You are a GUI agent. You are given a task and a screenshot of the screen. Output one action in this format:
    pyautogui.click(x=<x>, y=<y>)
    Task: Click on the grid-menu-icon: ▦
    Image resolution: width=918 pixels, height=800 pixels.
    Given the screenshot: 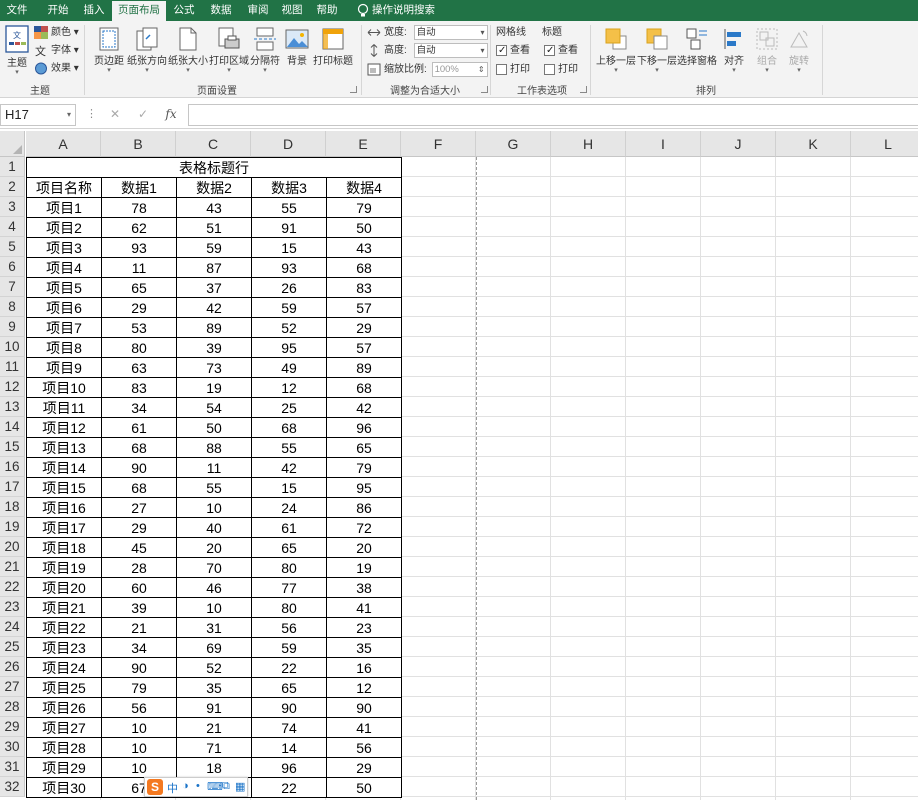 What is the action you would take?
    pyautogui.click(x=240, y=786)
    